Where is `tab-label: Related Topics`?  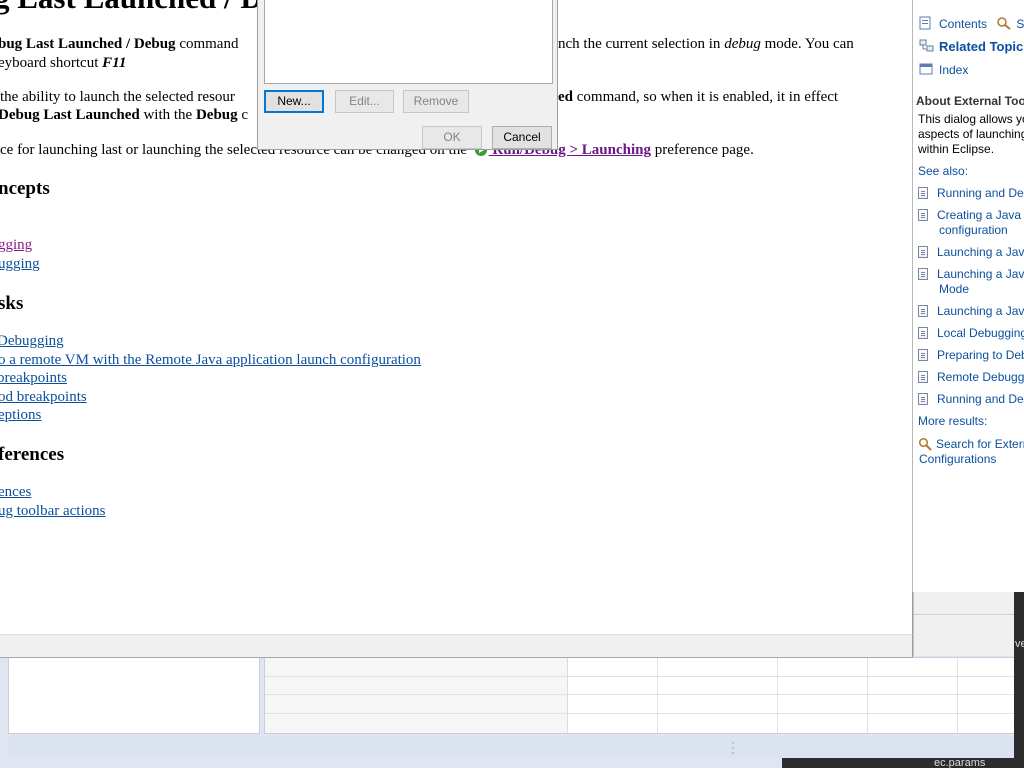 tab-label: Related Topics is located at coordinates (981, 46).